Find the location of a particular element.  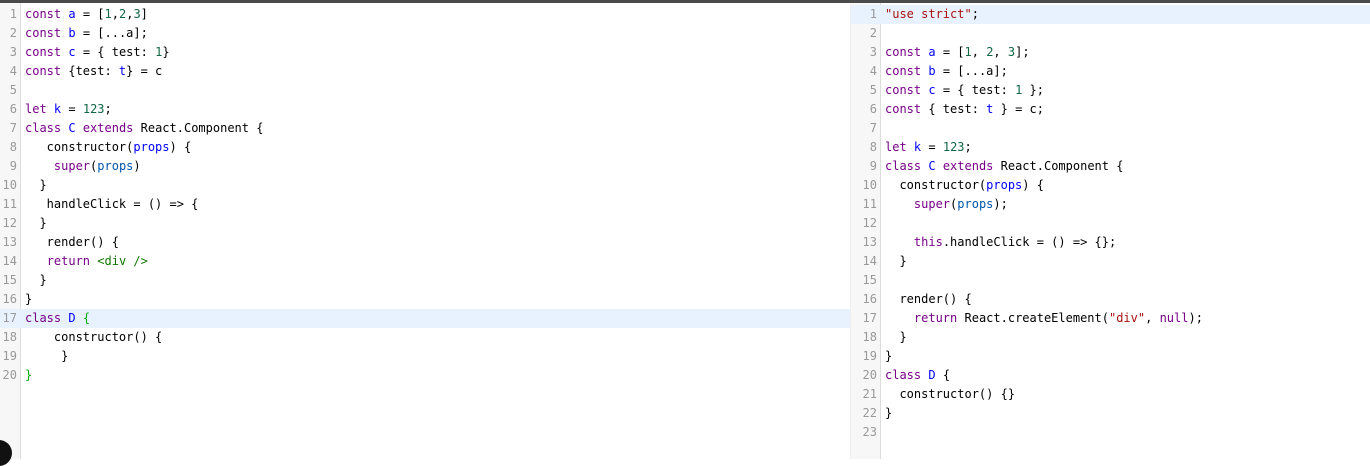

output-line-text: render() { is located at coordinates (928, 299).